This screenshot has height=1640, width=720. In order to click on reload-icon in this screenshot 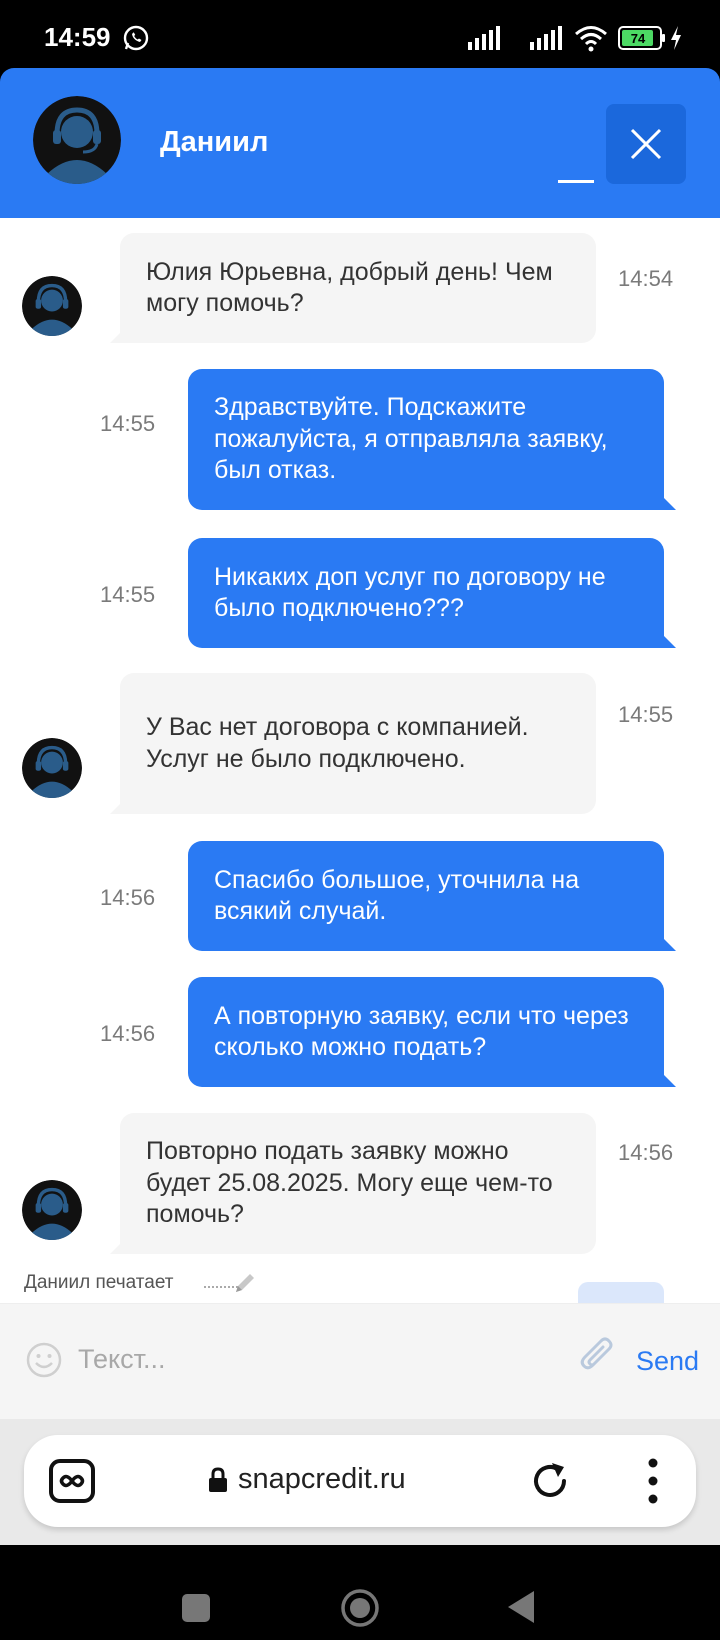, I will do `click(550, 1481)`.